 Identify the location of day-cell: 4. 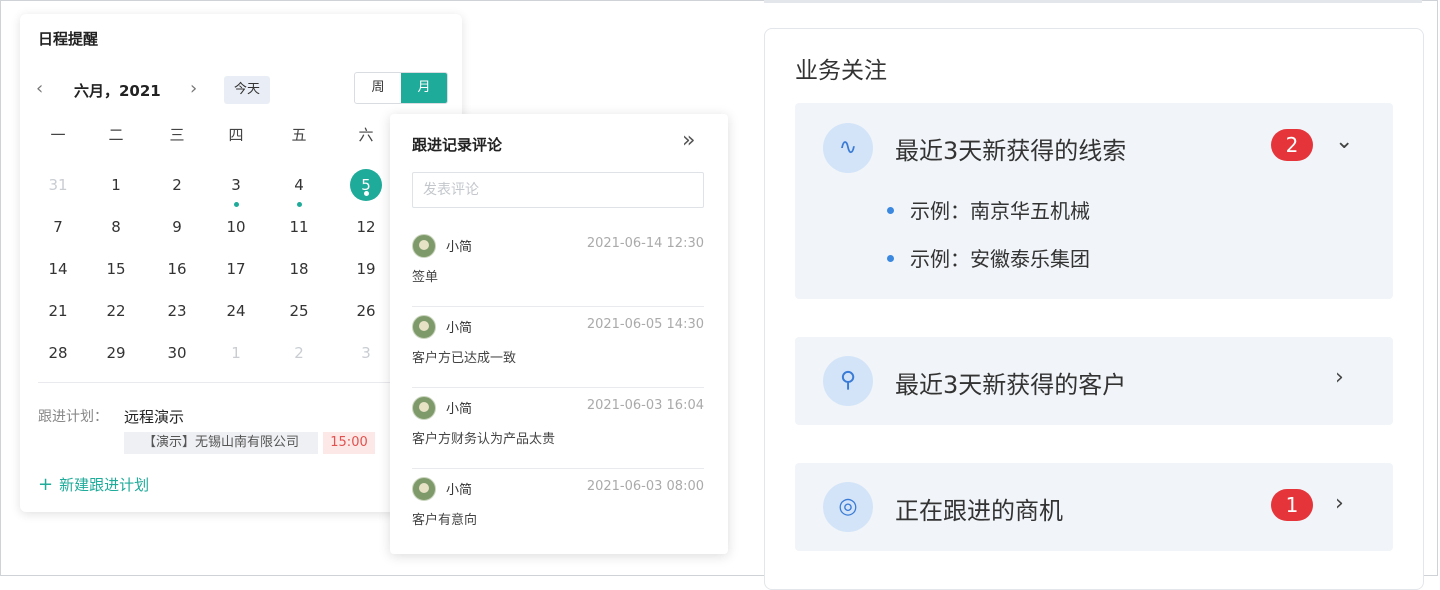
(299, 191).